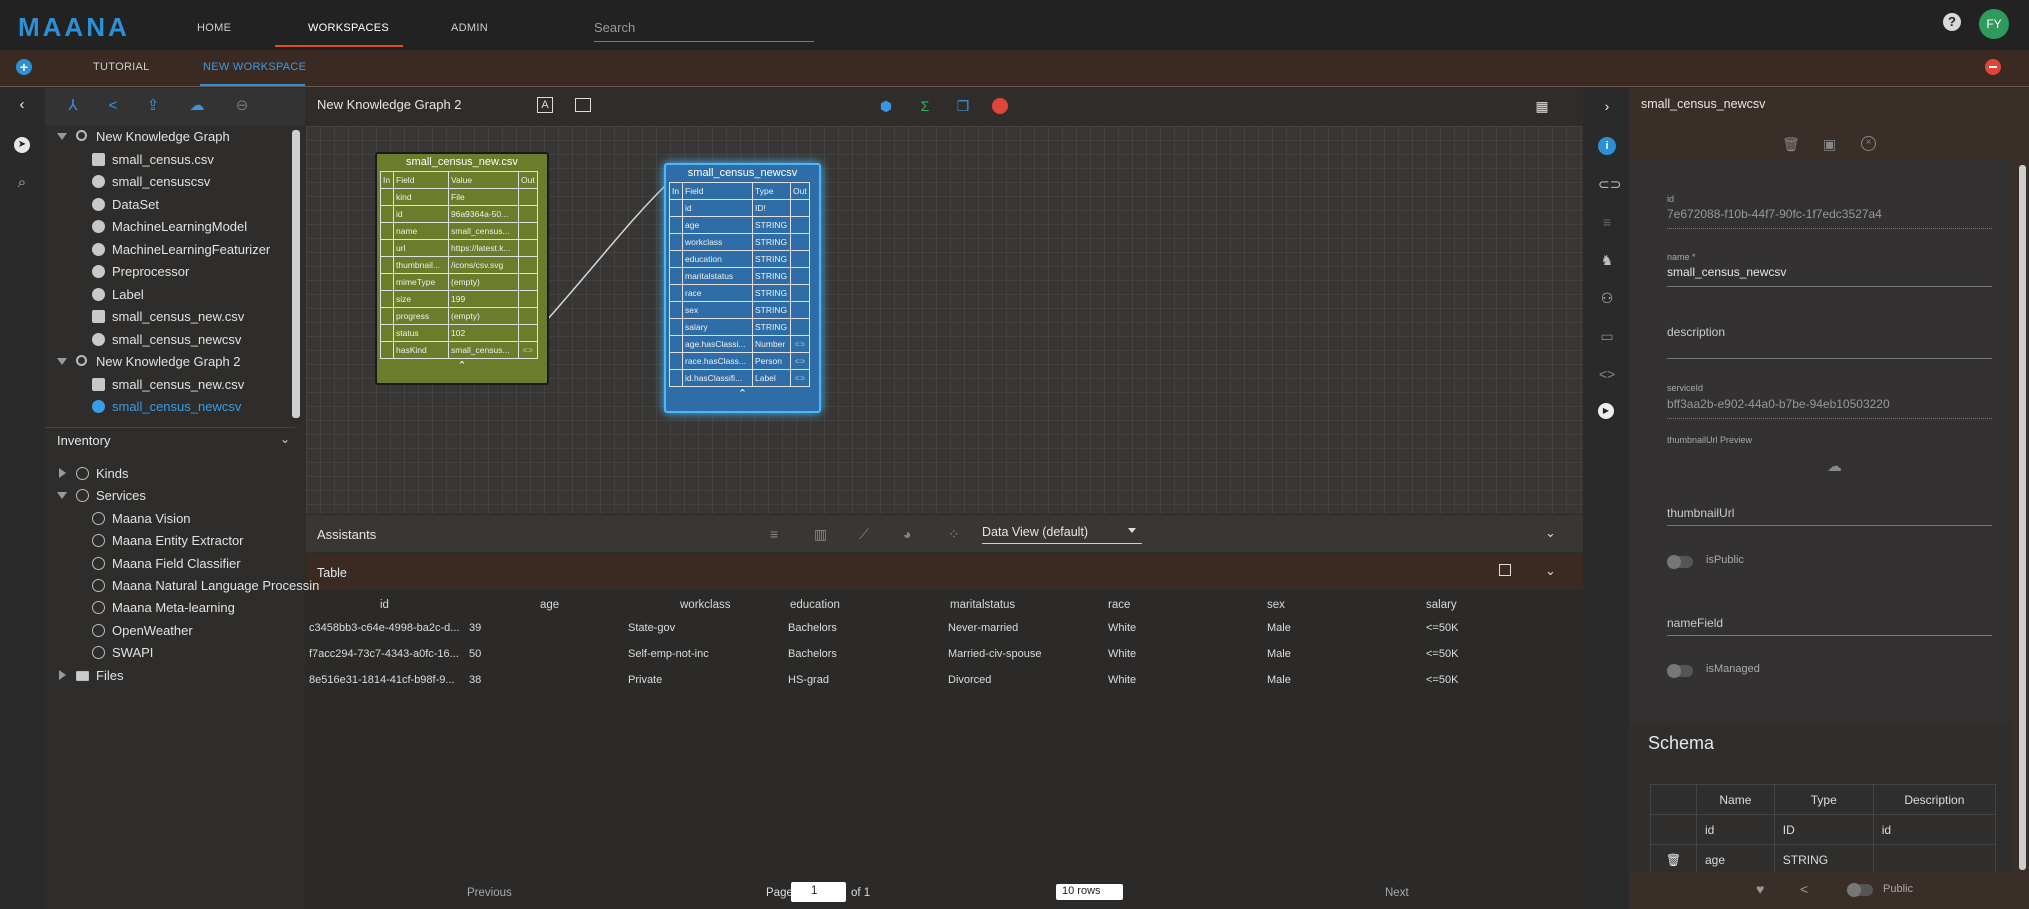  What do you see at coordinates (1993, 67) in the screenshot?
I see `close-workspace-icon` at bounding box center [1993, 67].